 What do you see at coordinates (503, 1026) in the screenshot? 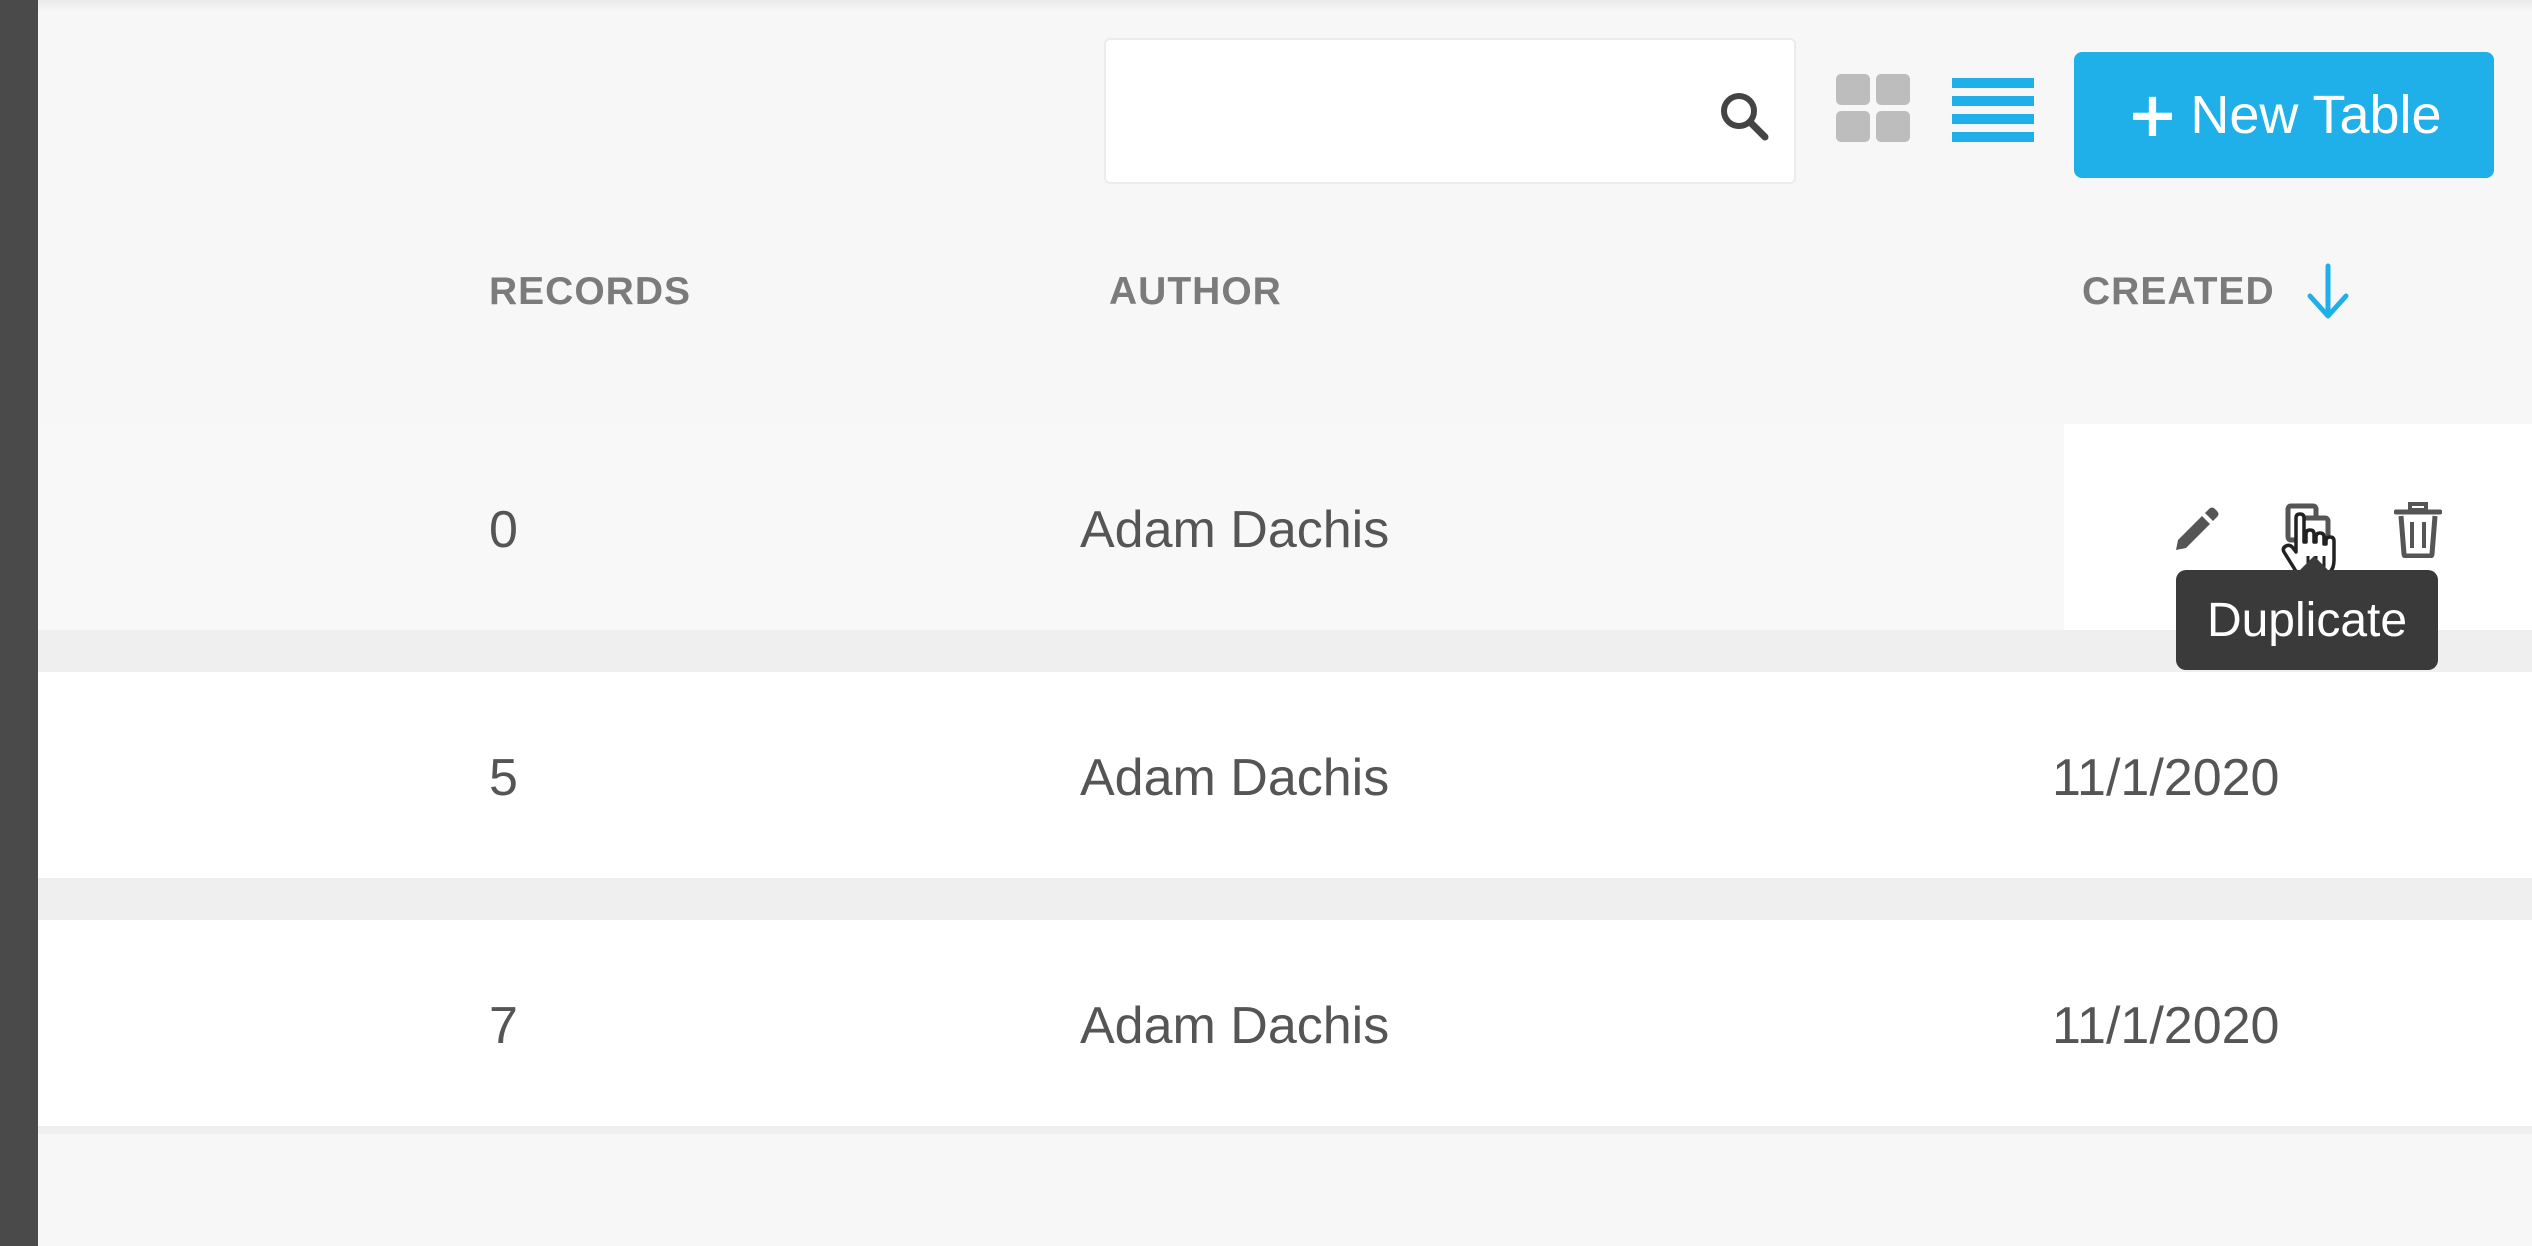
I see `records-cell: 7` at bounding box center [503, 1026].